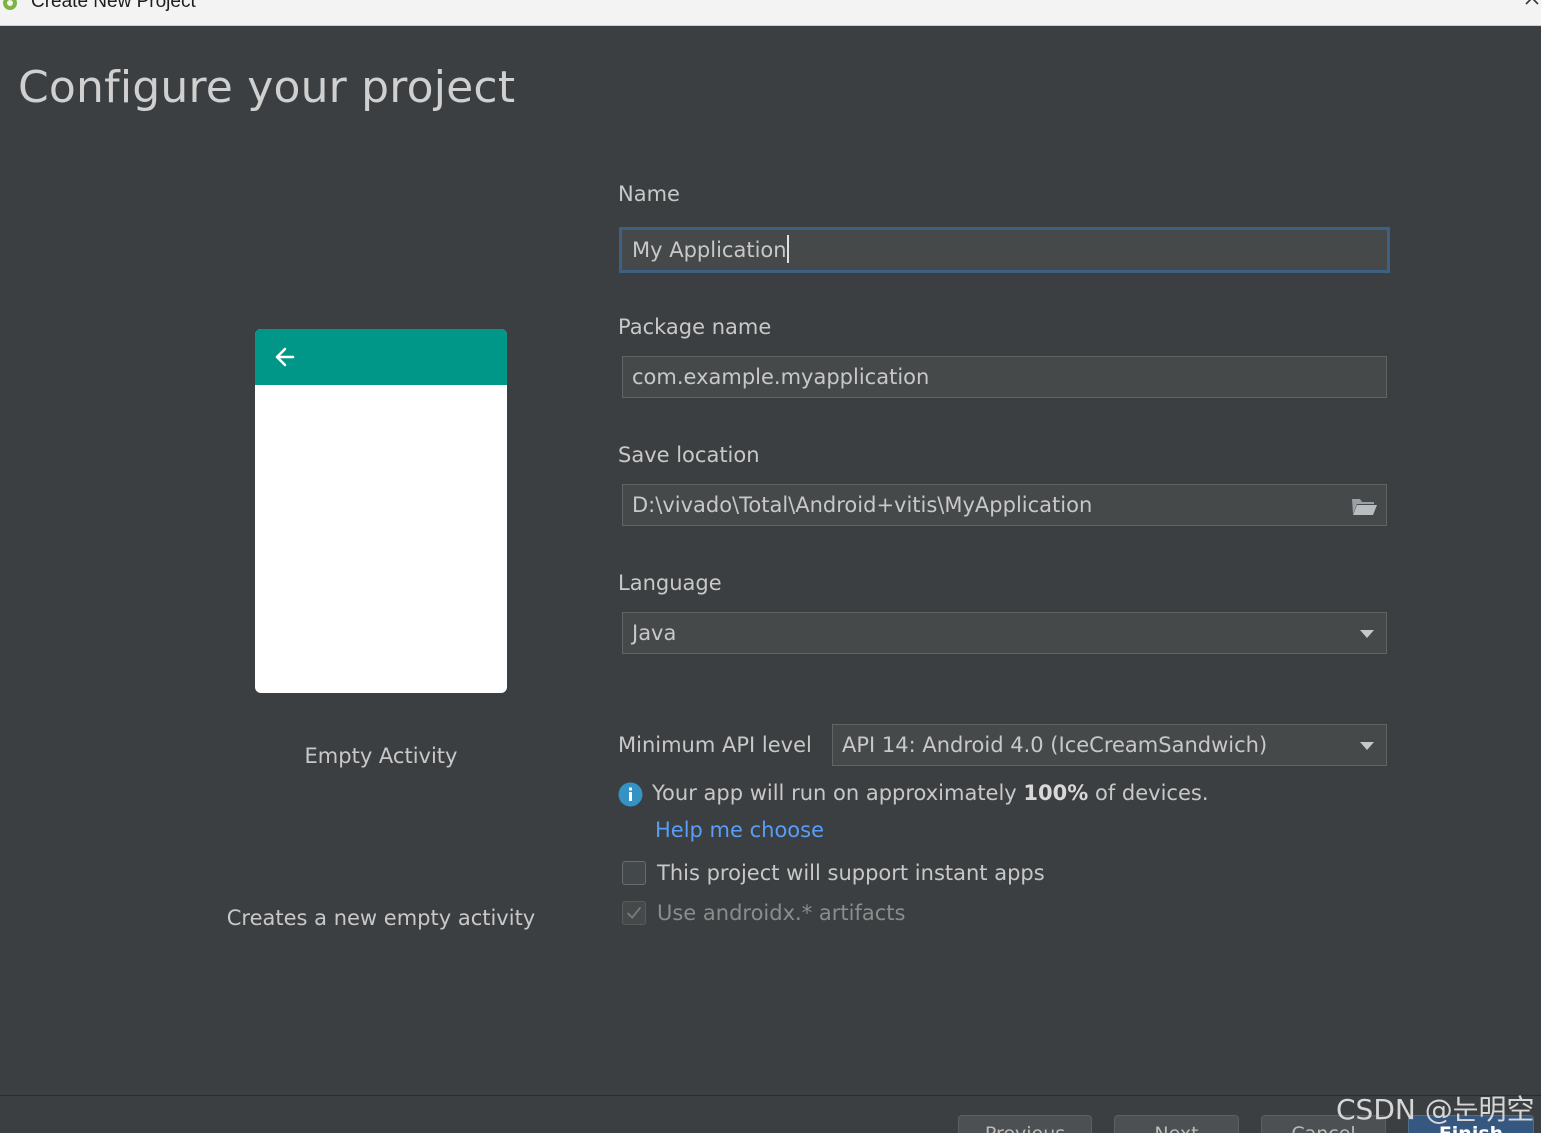 Image resolution: width=1541 pixels, height=1133 pixels. What do you see at coordinates (1025, 1124) in the screenshot?
I see `previous-button: Previous` at bounding box center [1025, 1124].